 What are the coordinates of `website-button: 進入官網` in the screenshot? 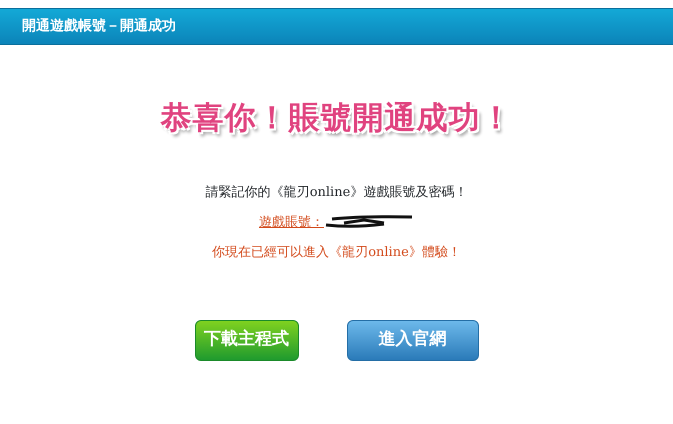 It's located at (412, 340).